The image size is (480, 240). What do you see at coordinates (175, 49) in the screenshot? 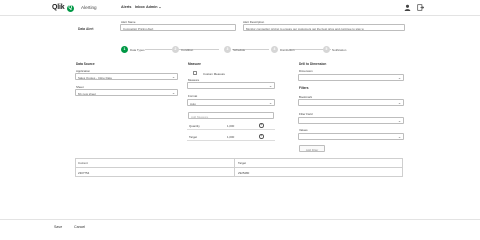
I see `step-2-dot: 2` at bounding box center [175, 49].